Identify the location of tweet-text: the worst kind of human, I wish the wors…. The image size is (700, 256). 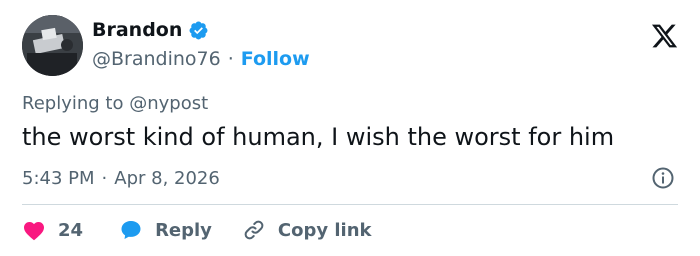
(318, 137).